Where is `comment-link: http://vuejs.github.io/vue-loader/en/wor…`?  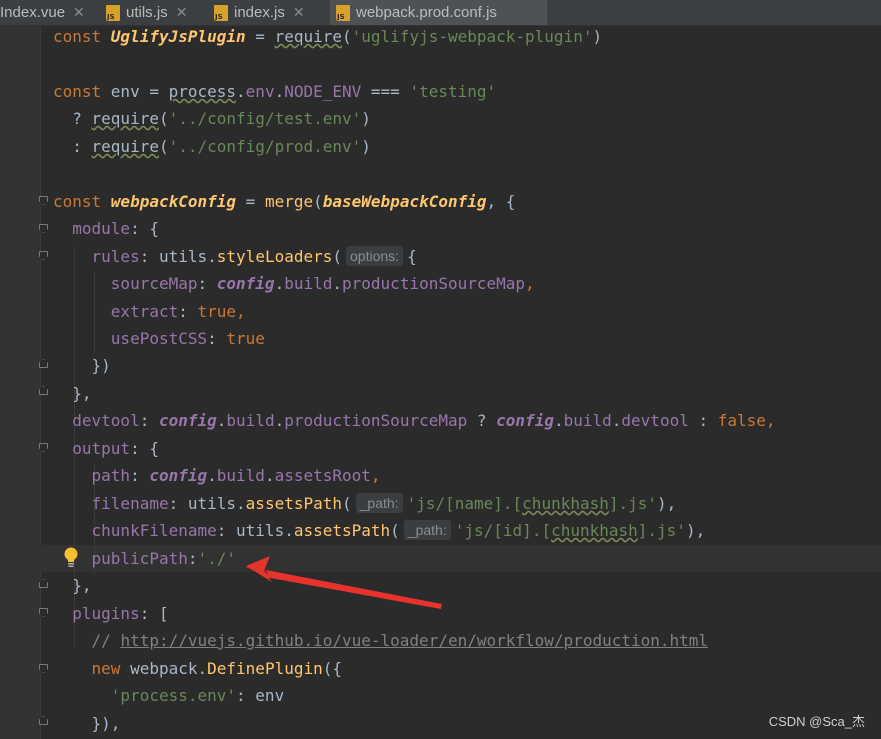
comment-link: http://vuejs.github.io/vue-loader/en/wor… is located at coordinates (414, 640).